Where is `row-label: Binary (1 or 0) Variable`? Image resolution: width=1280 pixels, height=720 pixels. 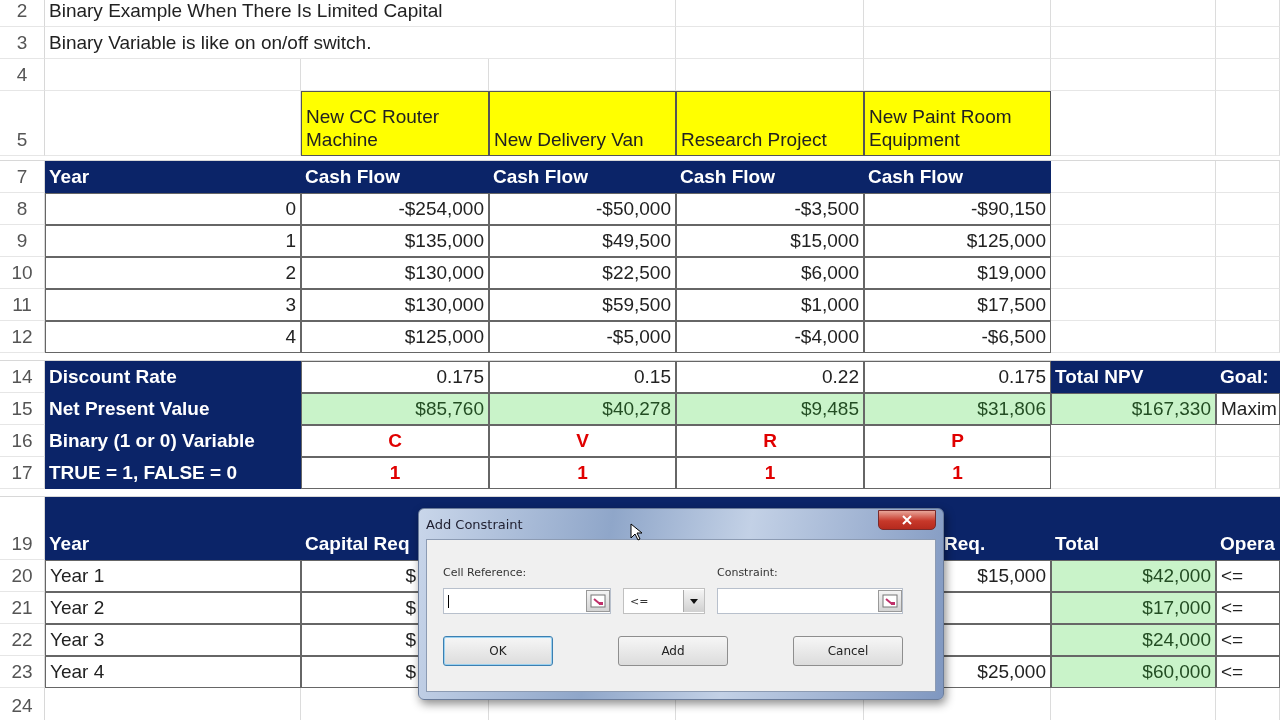
row-label: Binary (1 or 0) Variable is located at coordinates (173, 441).